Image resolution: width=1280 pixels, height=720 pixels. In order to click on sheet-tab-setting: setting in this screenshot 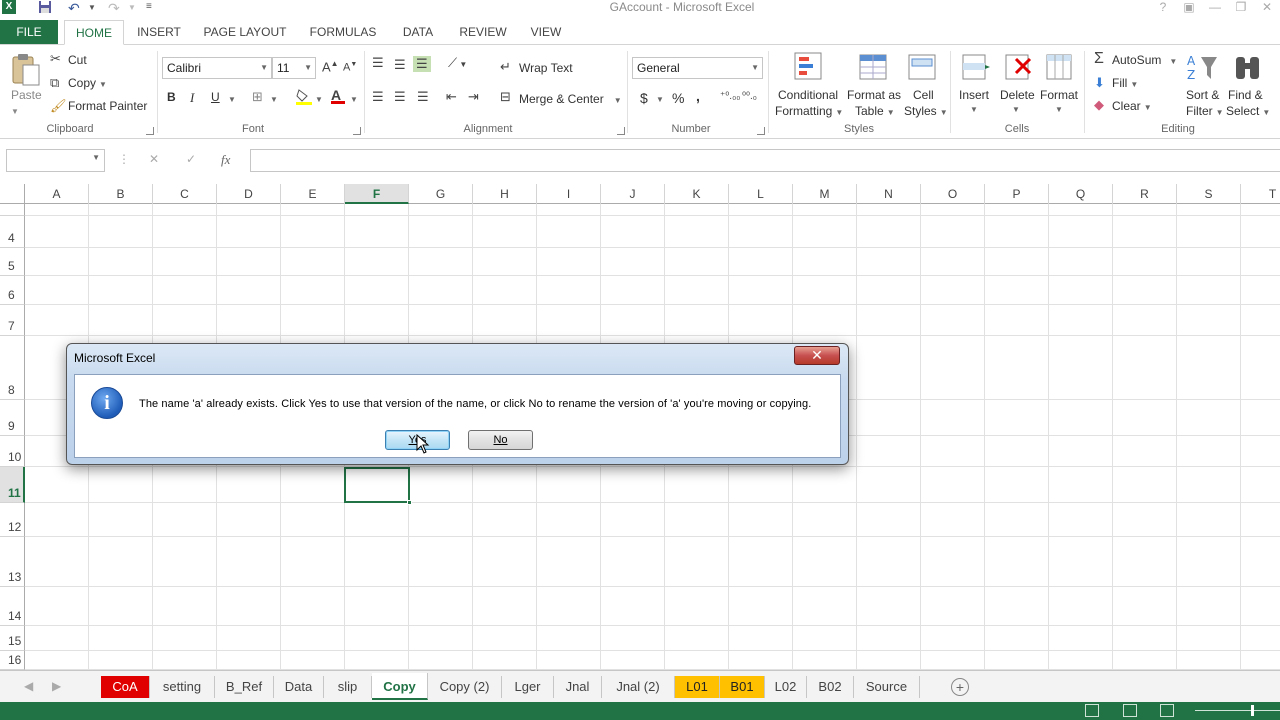, I will do `click(182, 687)`.